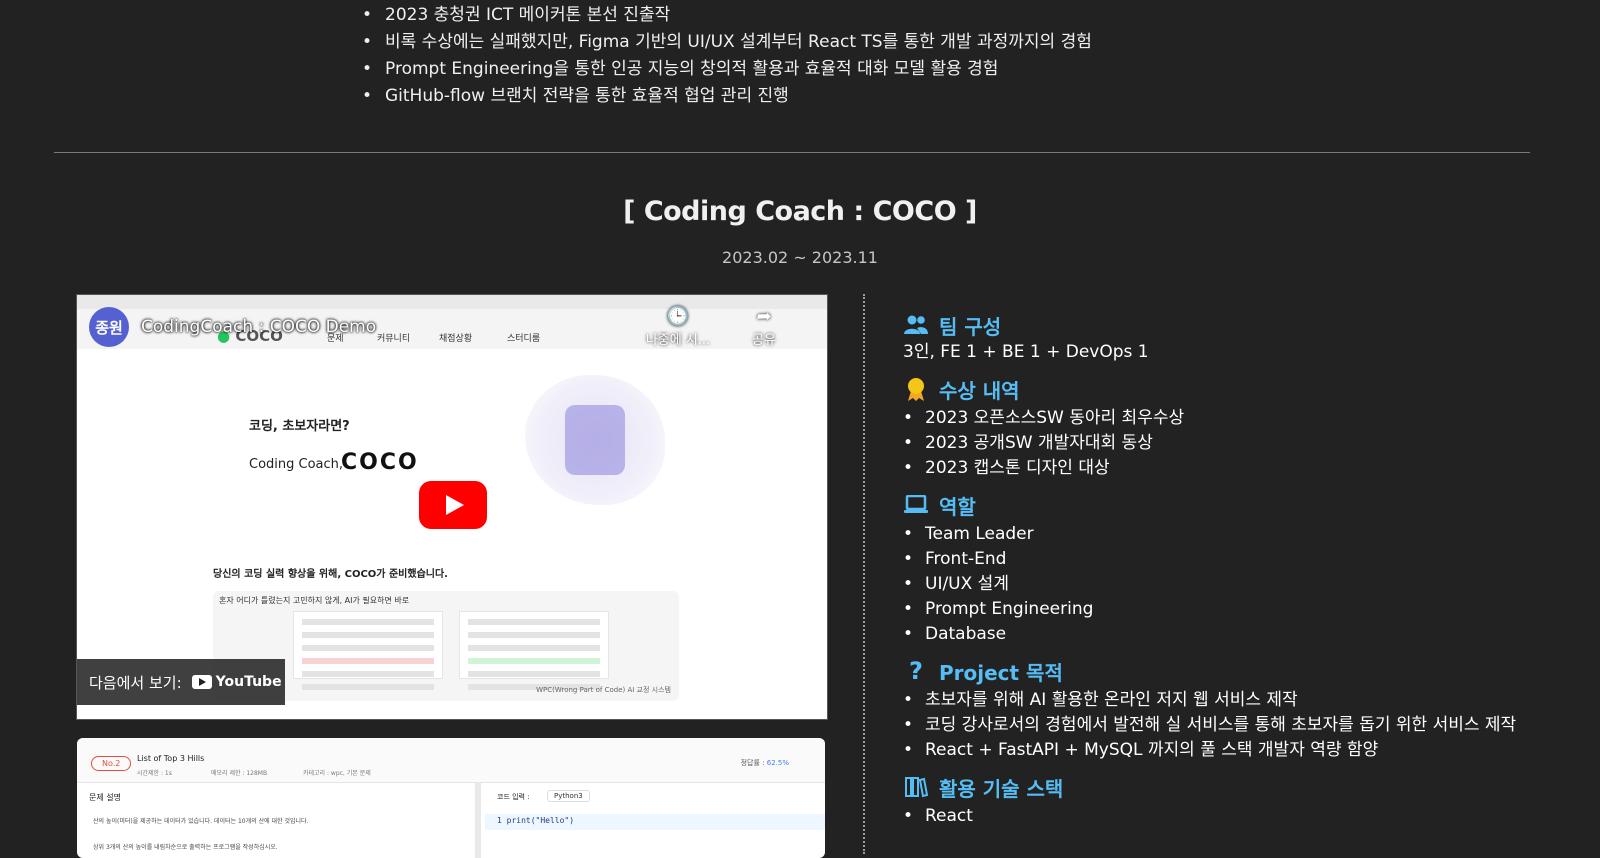  Describe the element at coordinates (916, 505) in the screenshot. I see `laptop-icon` at that location.